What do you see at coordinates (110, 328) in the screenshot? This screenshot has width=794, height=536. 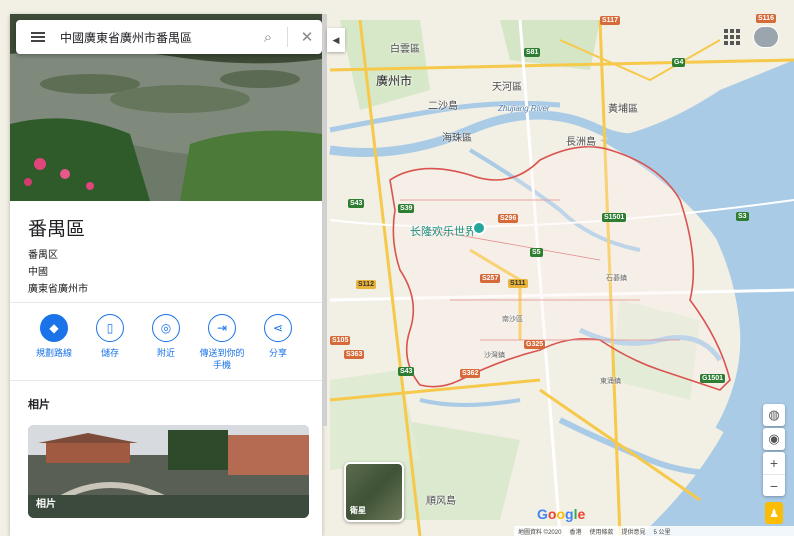 I see `bookmark-icon: ▯` at bounding box center [110, 328].